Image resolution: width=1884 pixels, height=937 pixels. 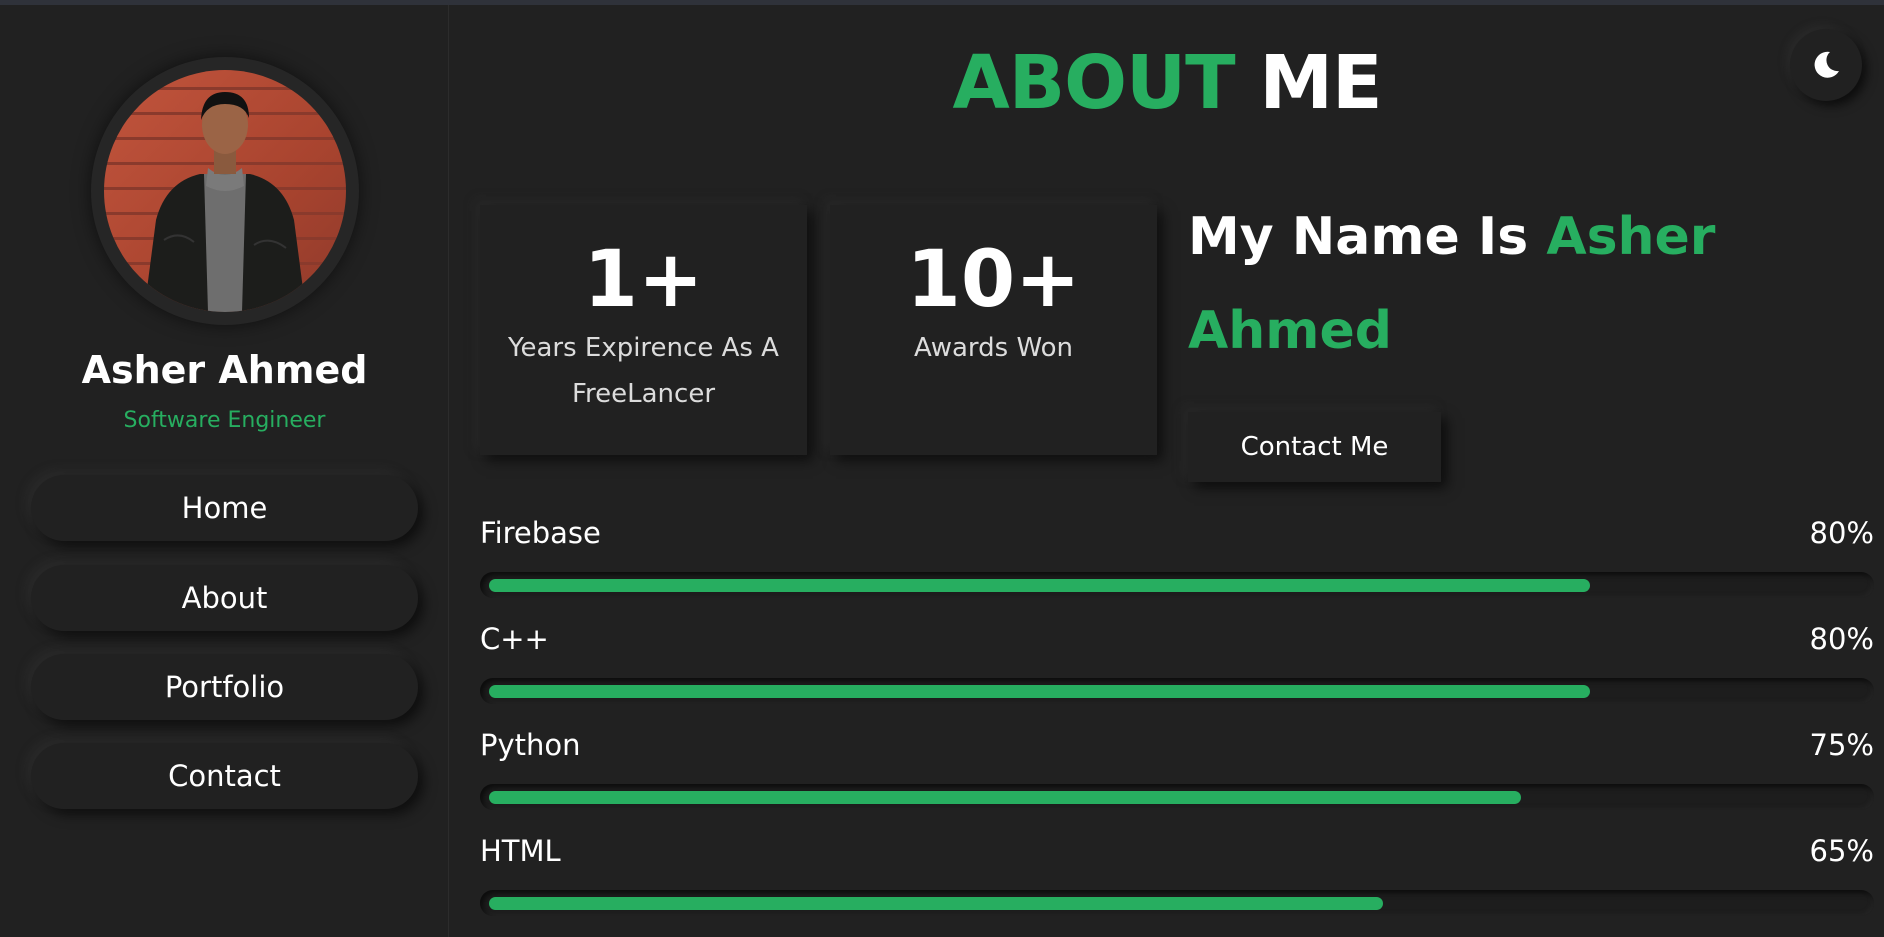 I want to click on theme-toggle-button, so click(x=1826, y=65).